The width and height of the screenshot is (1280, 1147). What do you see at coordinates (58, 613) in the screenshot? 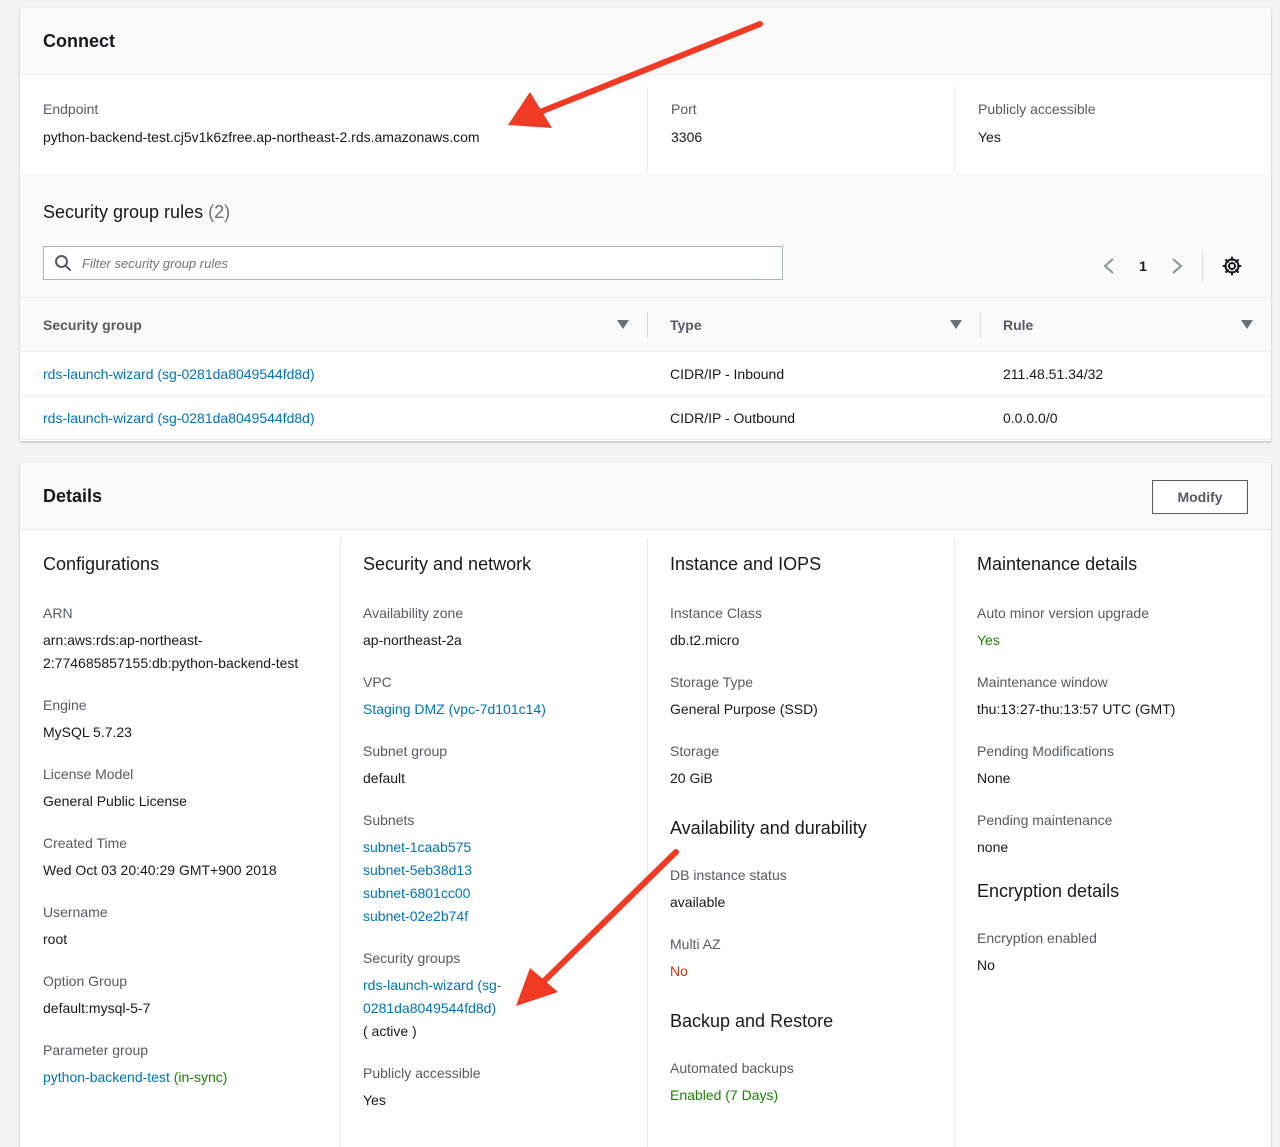
I see `arn-label: ARN` at bounding box center [58, 613].